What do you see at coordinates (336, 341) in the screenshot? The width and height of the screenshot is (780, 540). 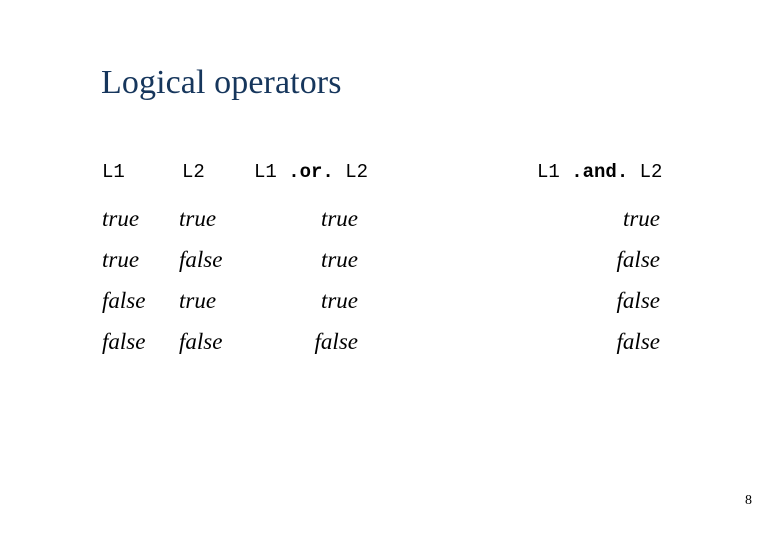 I see `cell-or-result: false` at bounding box center [336, 341].